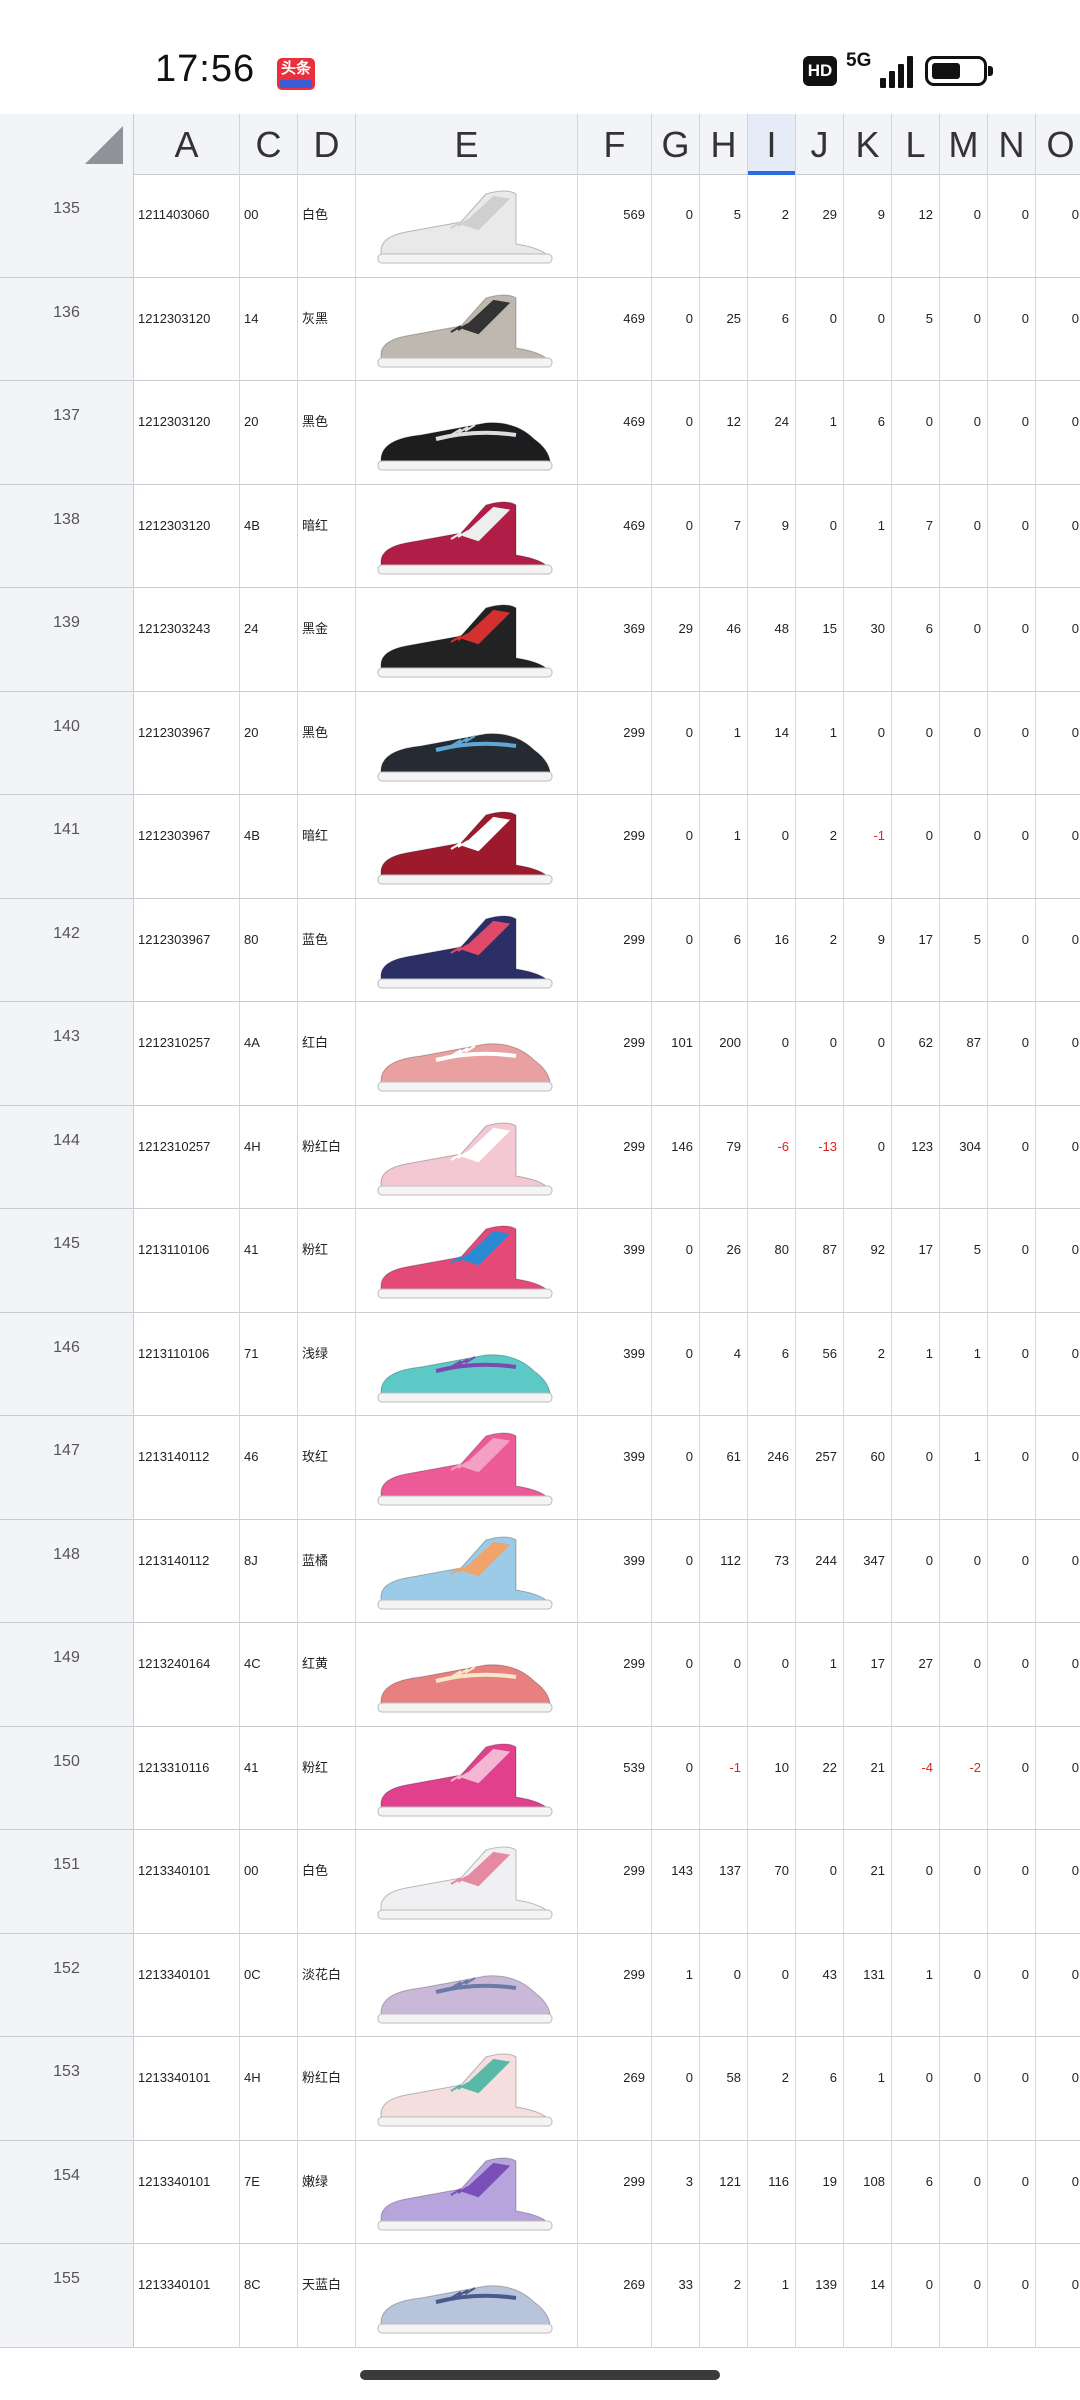 The image size is (1080, 2400). What do you see at coordinates (269, 2191) in the screenshot?
I see `cell-c: 7E` at bounding box center [269, 2191].